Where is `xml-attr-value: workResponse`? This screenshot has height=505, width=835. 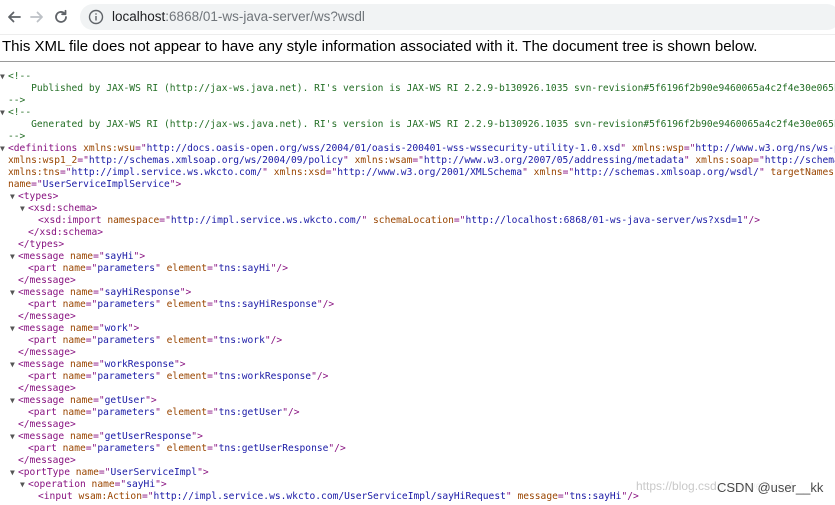 xml-attr-value: workResponse is located at coordinates (139, 364).